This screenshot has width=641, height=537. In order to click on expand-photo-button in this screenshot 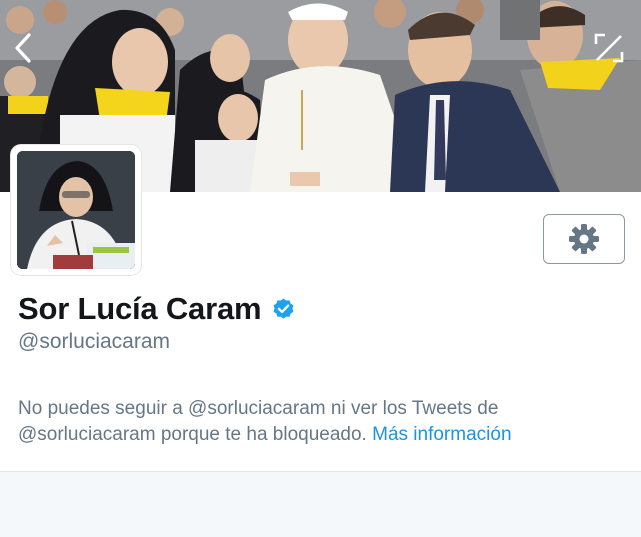, I will do `click(609, 48)`.